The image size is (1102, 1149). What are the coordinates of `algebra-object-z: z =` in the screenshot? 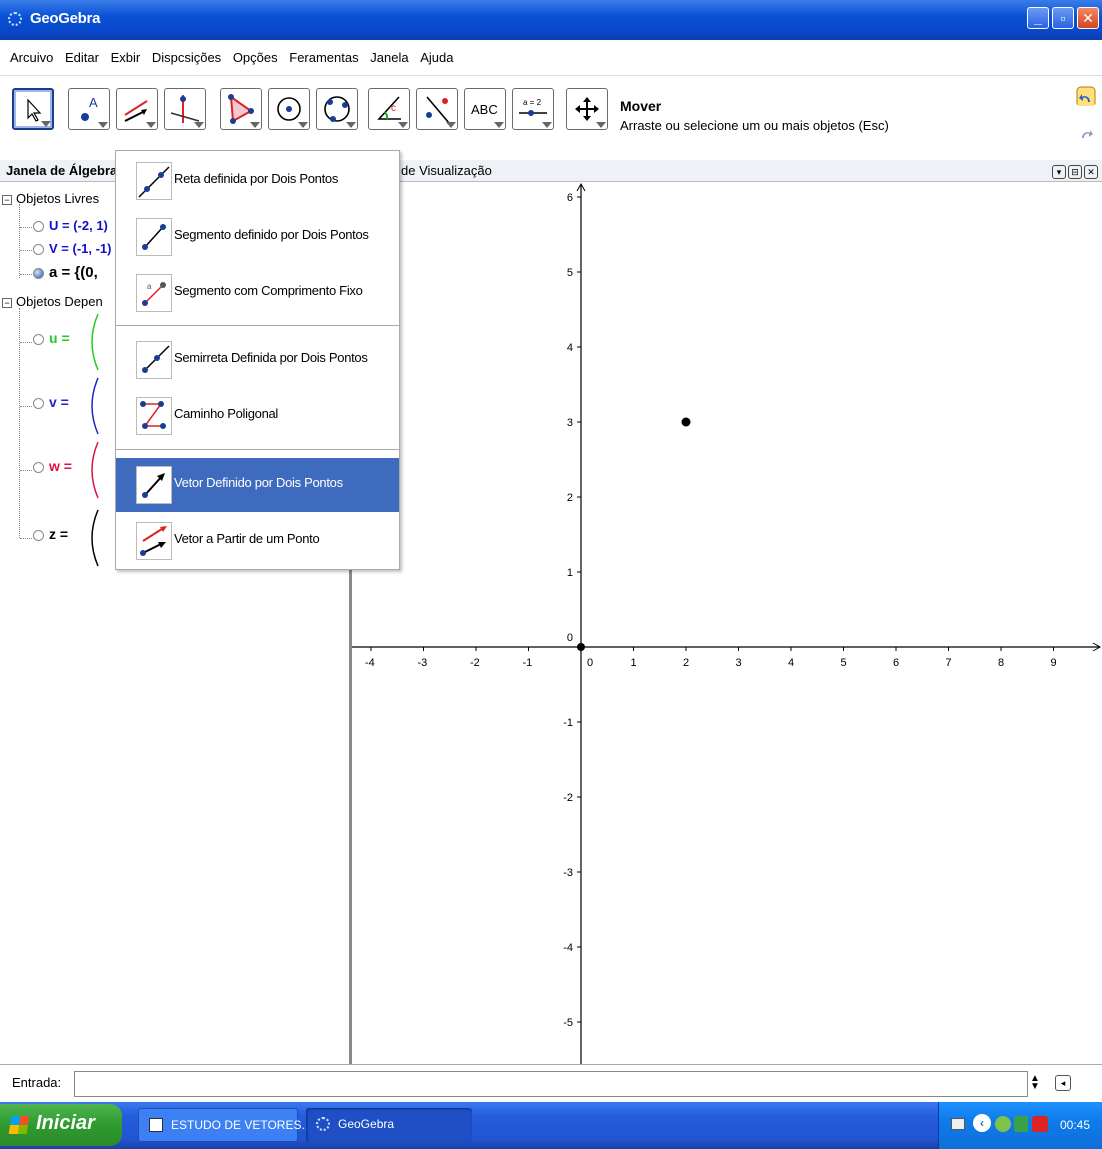 It's located at (50, 534).